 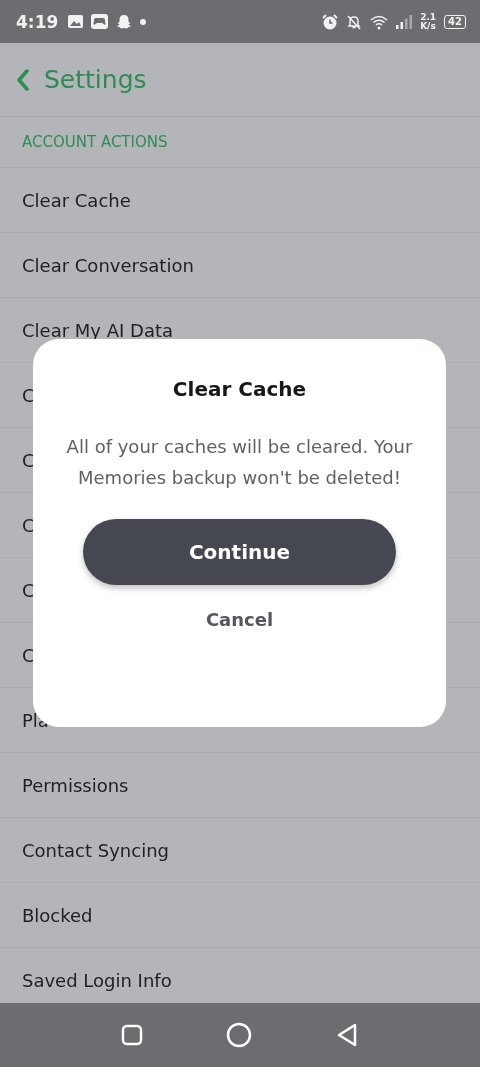 What do you see at coordinates (404, 21) in the screenshot?
I see `signal-icon` at bounding box center [404, 21].